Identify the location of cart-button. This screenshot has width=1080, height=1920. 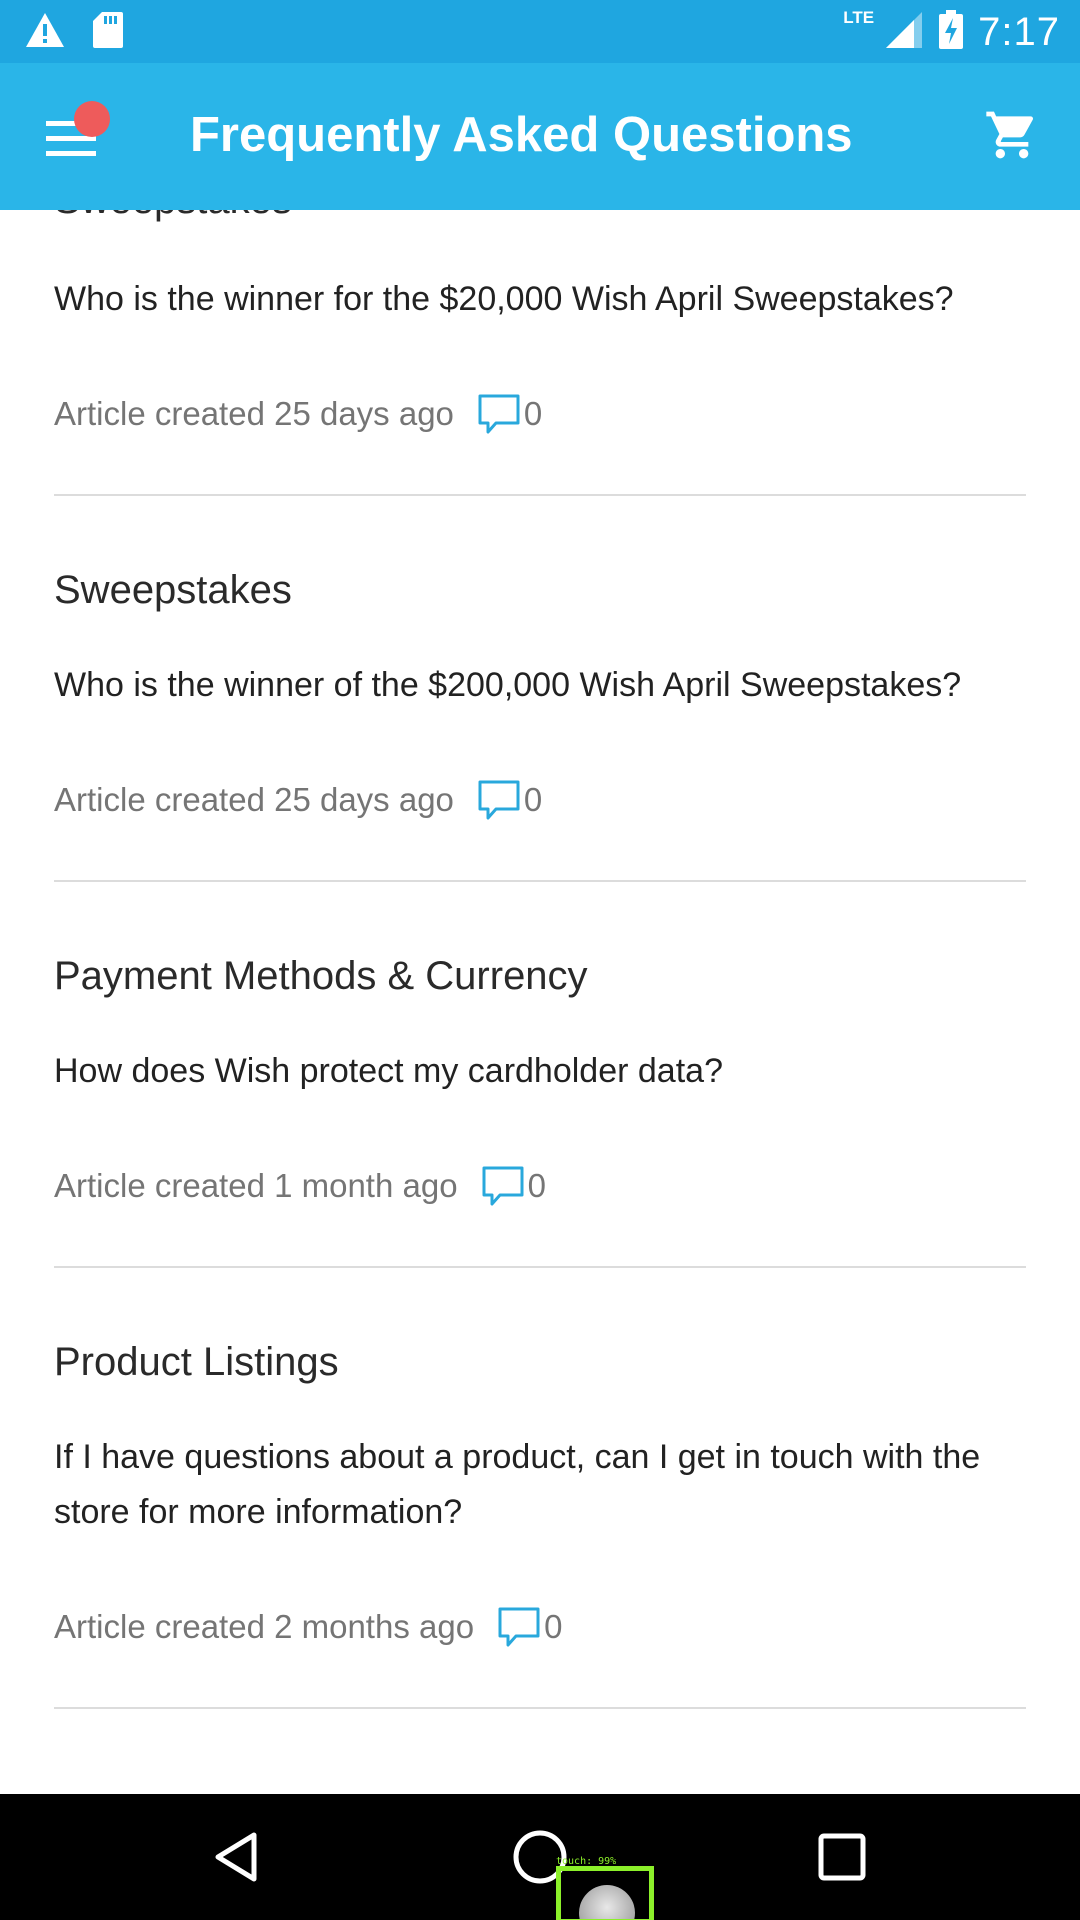
(1014, 137).